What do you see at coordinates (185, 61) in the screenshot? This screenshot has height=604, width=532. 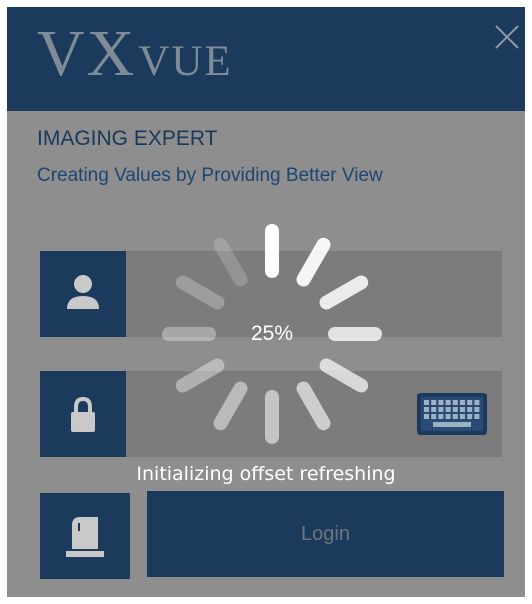 I see `logo-vue-text: VUE` at bounding box center [185, 61].